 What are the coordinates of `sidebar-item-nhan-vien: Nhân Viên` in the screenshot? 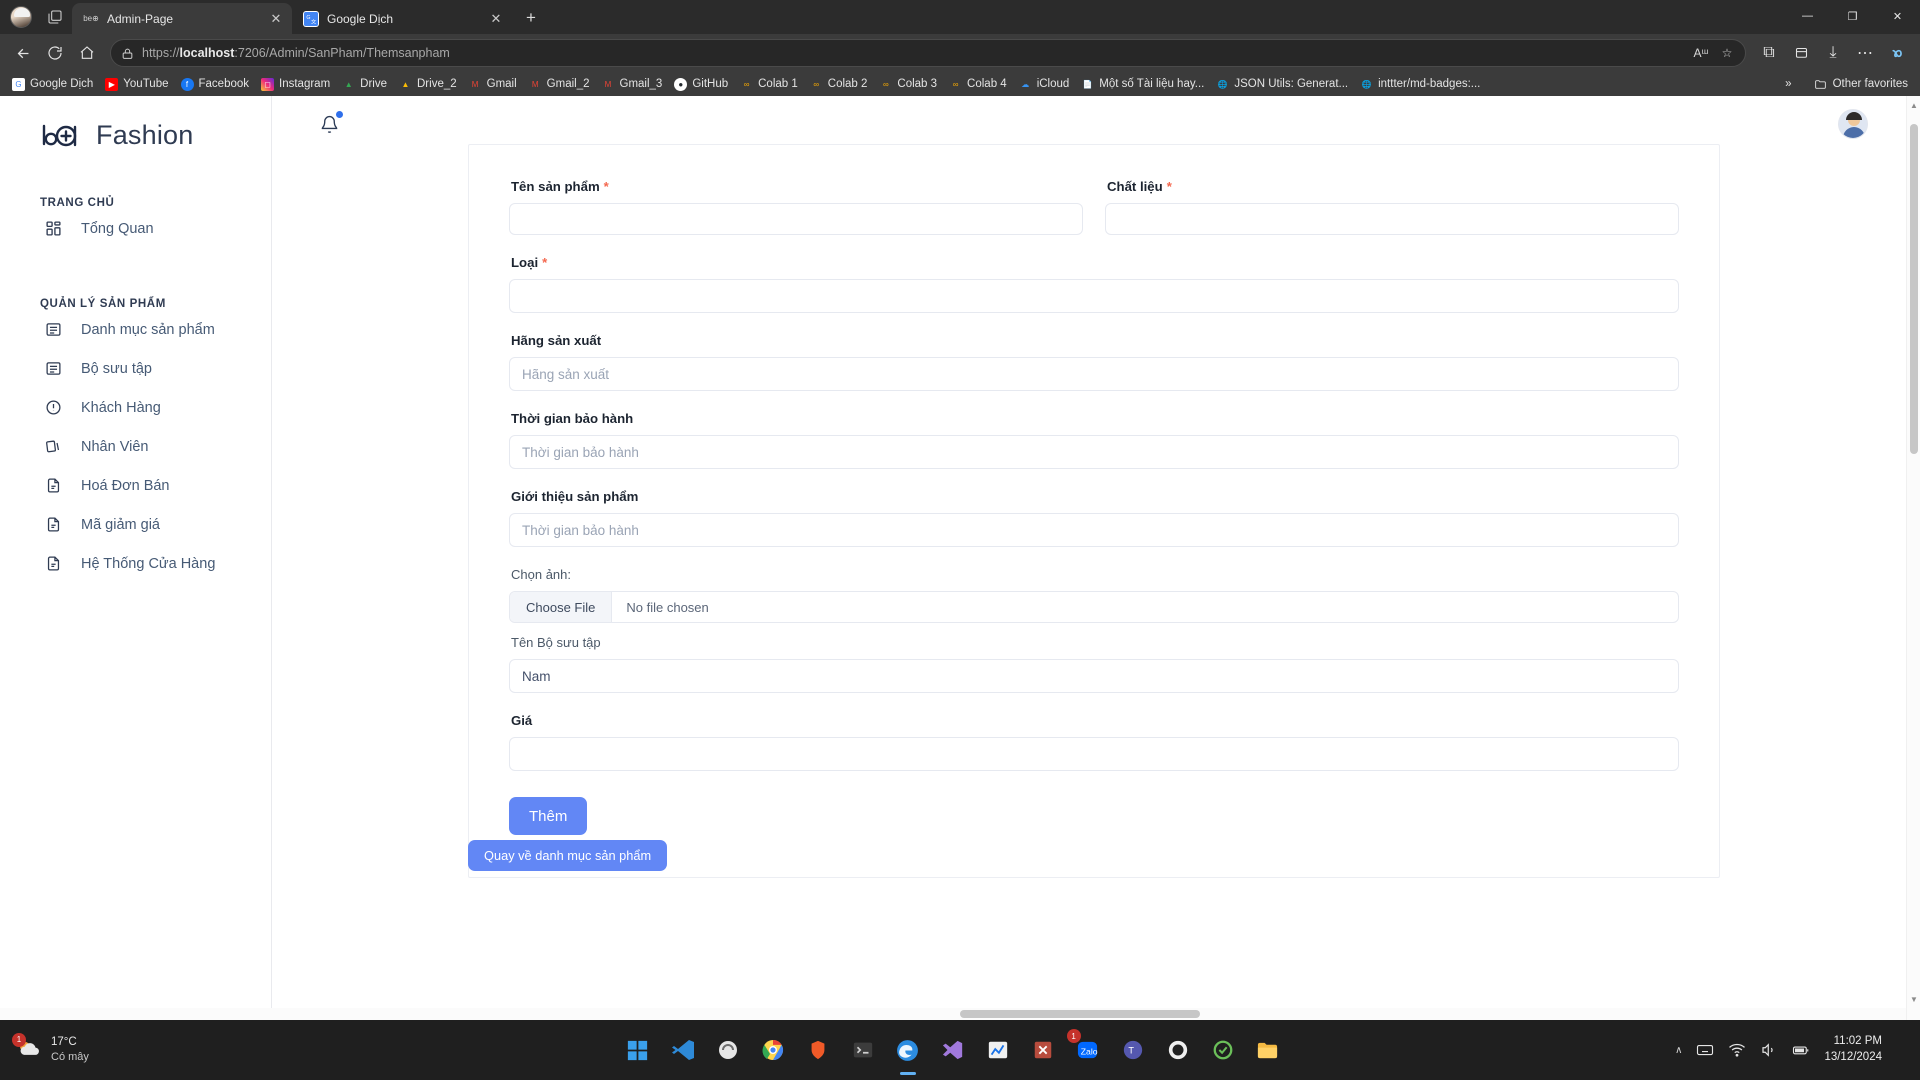 It's located at (135, 446).